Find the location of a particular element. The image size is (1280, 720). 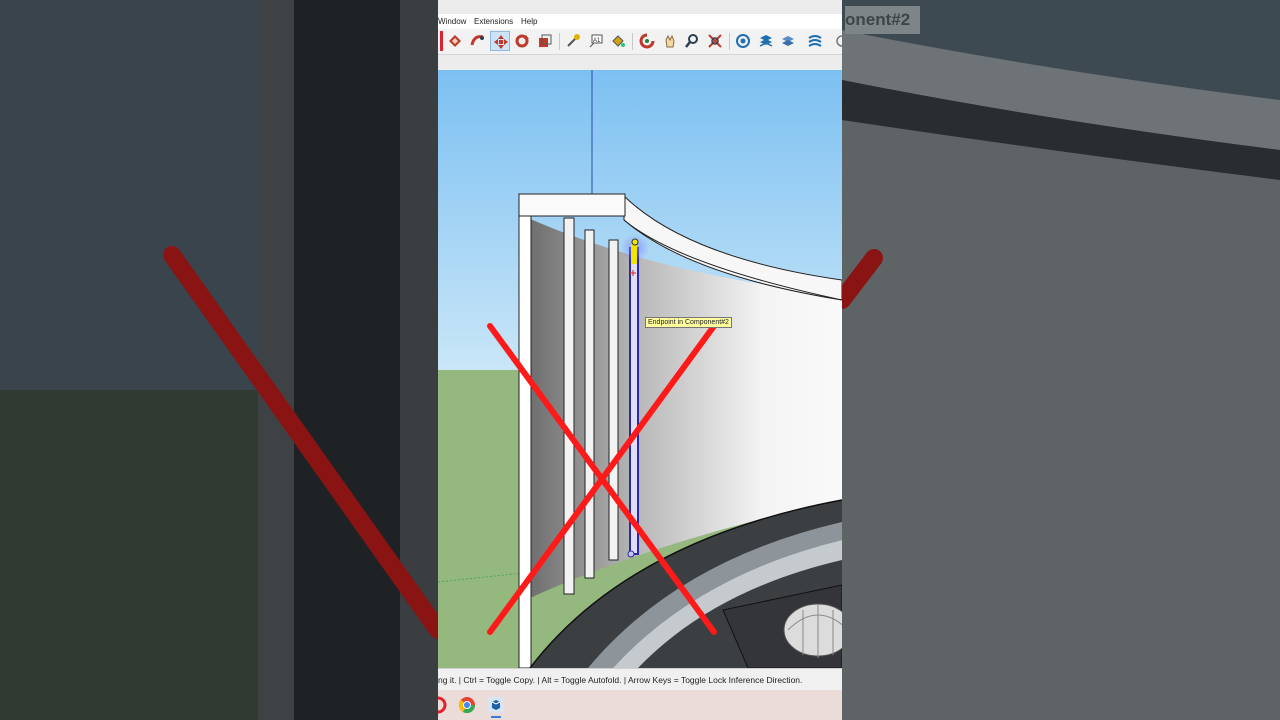

toolbar-edge-marker is located at coordinates (441, 41).